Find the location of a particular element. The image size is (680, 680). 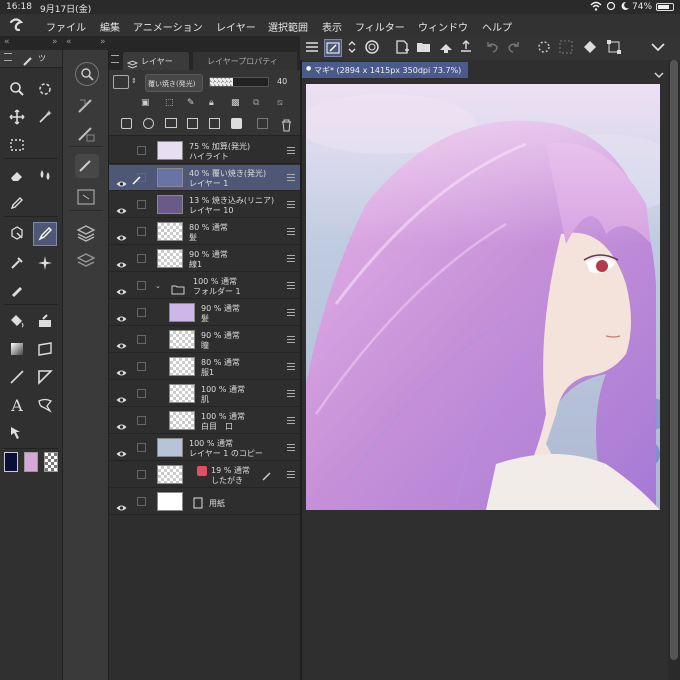

main-color-swatch is located at coordinates (11, 462).